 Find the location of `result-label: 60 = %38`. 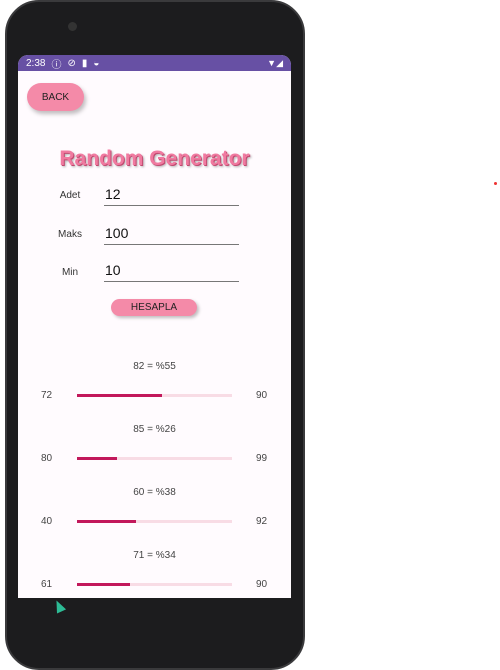

result-label: 60 = %38 is located at coordinates (154, 492).